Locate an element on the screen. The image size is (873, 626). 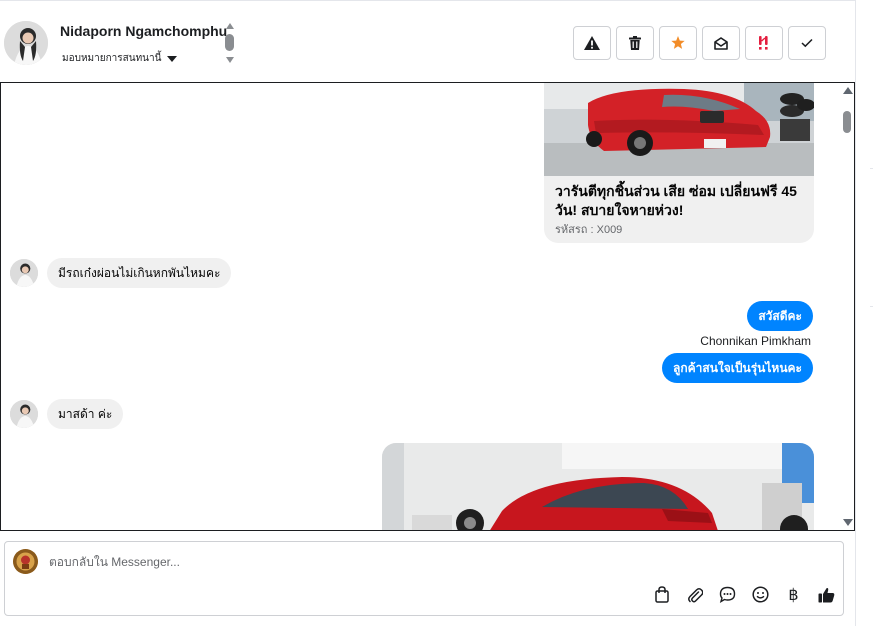
saved-reply-icon is located at coordinates (727, 594).